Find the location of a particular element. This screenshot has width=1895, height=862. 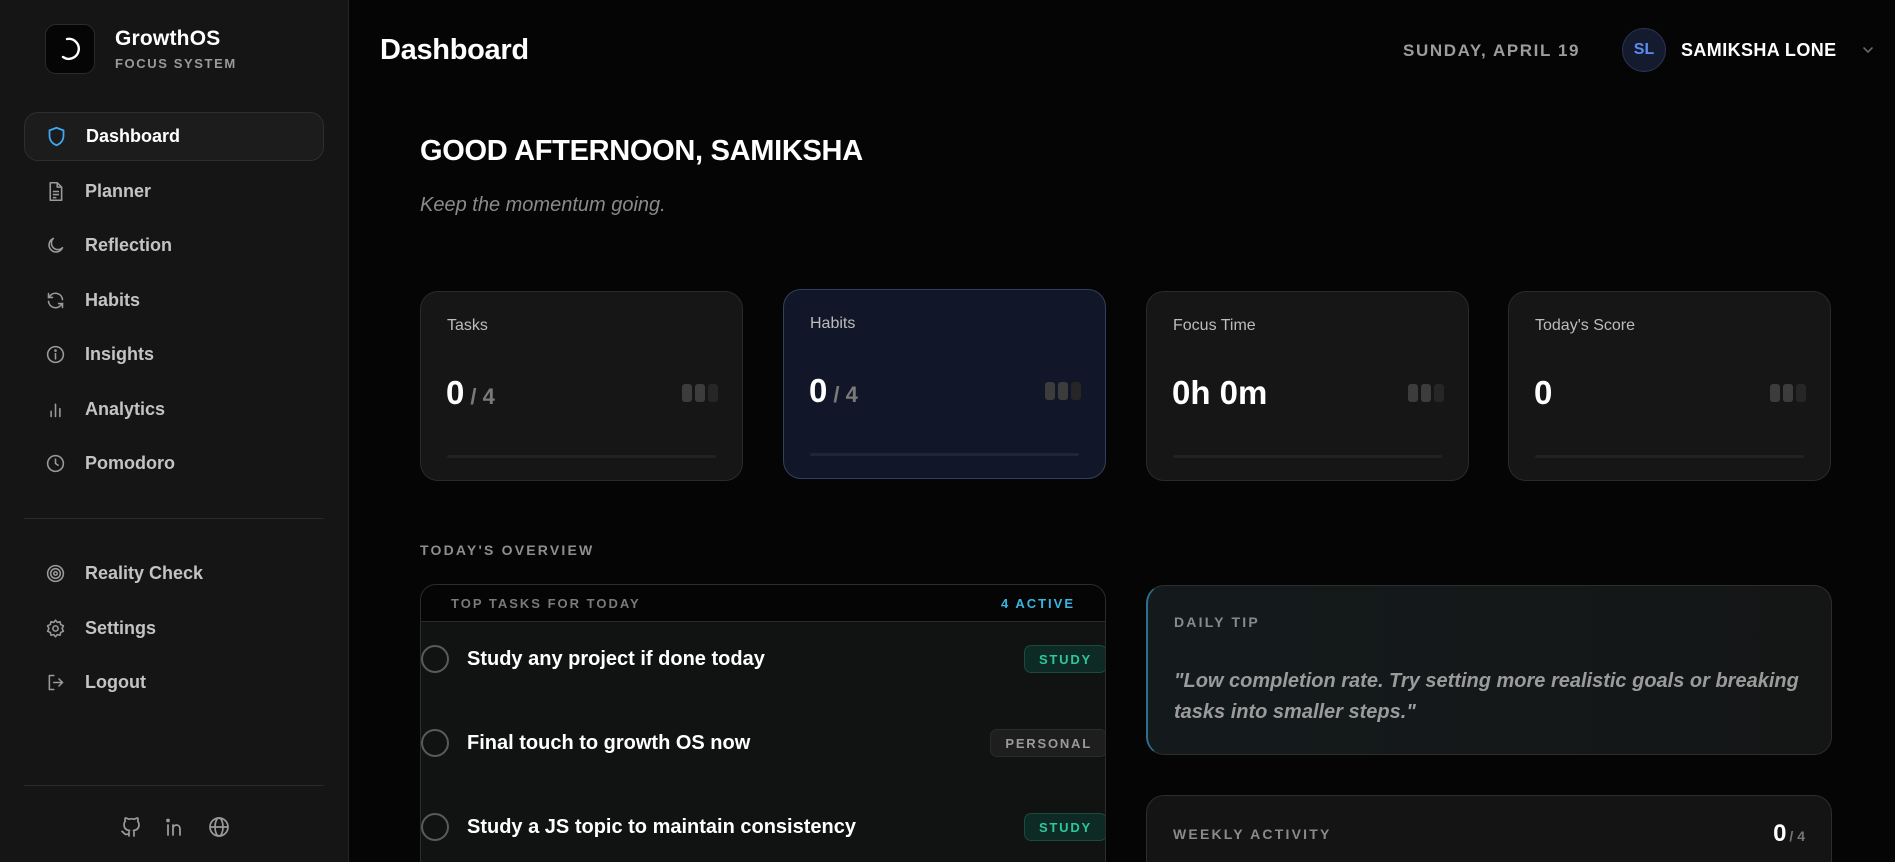

stat-label: Habits is located at coordinates (833, 323).